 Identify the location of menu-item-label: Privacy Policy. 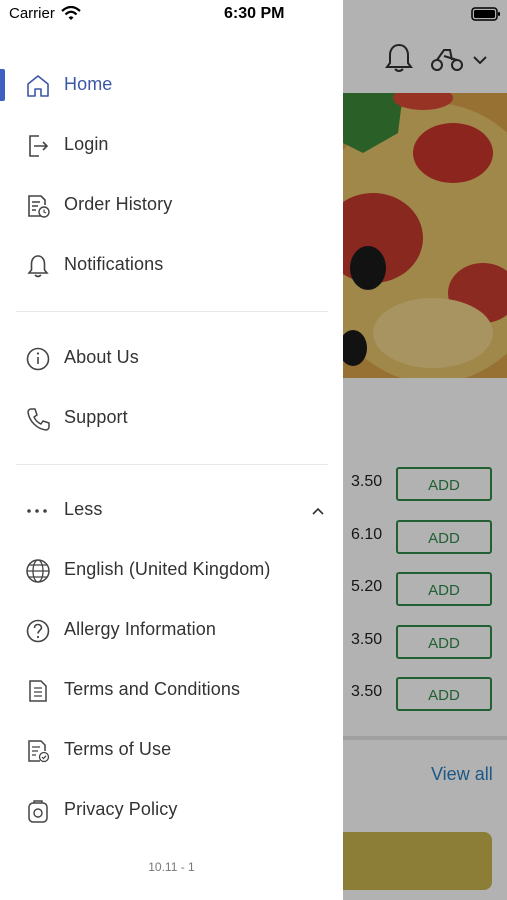
(121, 809).